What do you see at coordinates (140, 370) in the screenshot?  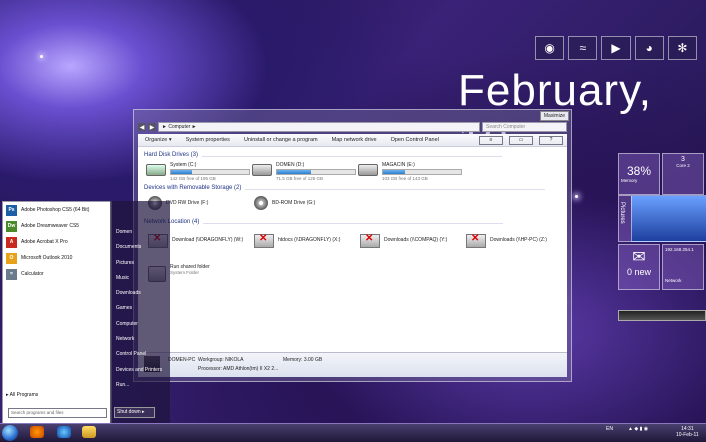 I see `places-devices-printers: Devices and Printers` at bounding box center [140, 370].